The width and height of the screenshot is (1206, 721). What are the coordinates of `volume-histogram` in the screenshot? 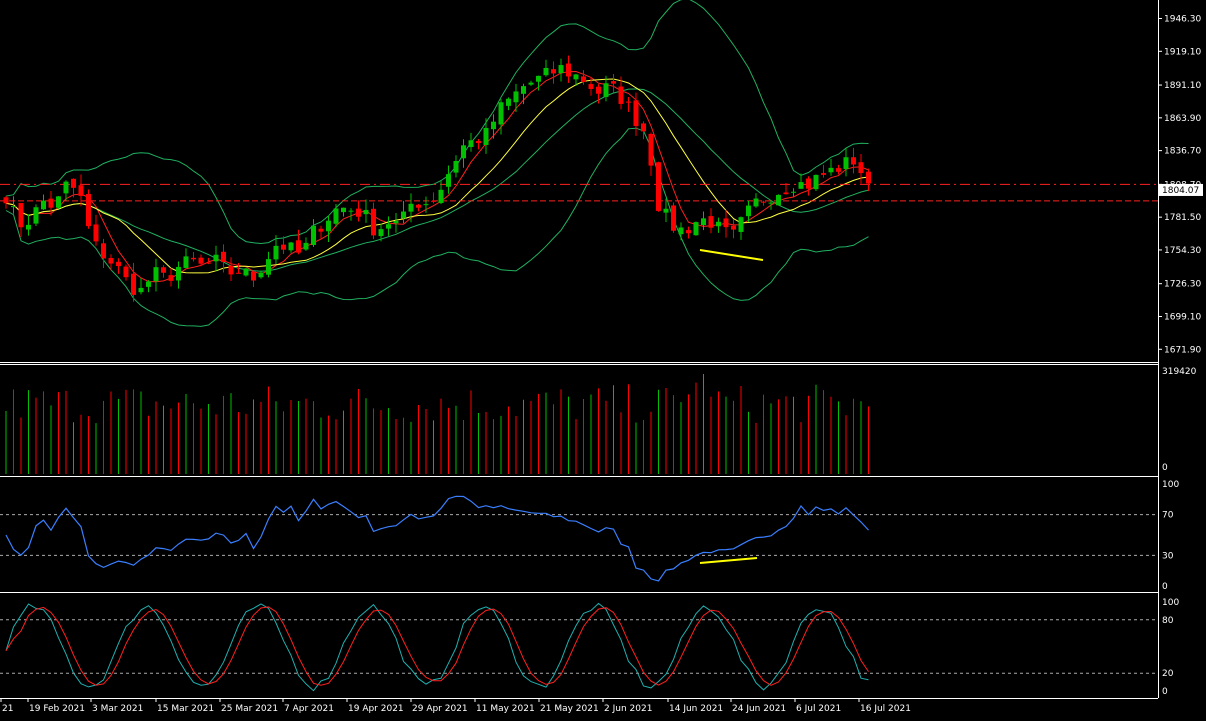 It's located at (437, 424).